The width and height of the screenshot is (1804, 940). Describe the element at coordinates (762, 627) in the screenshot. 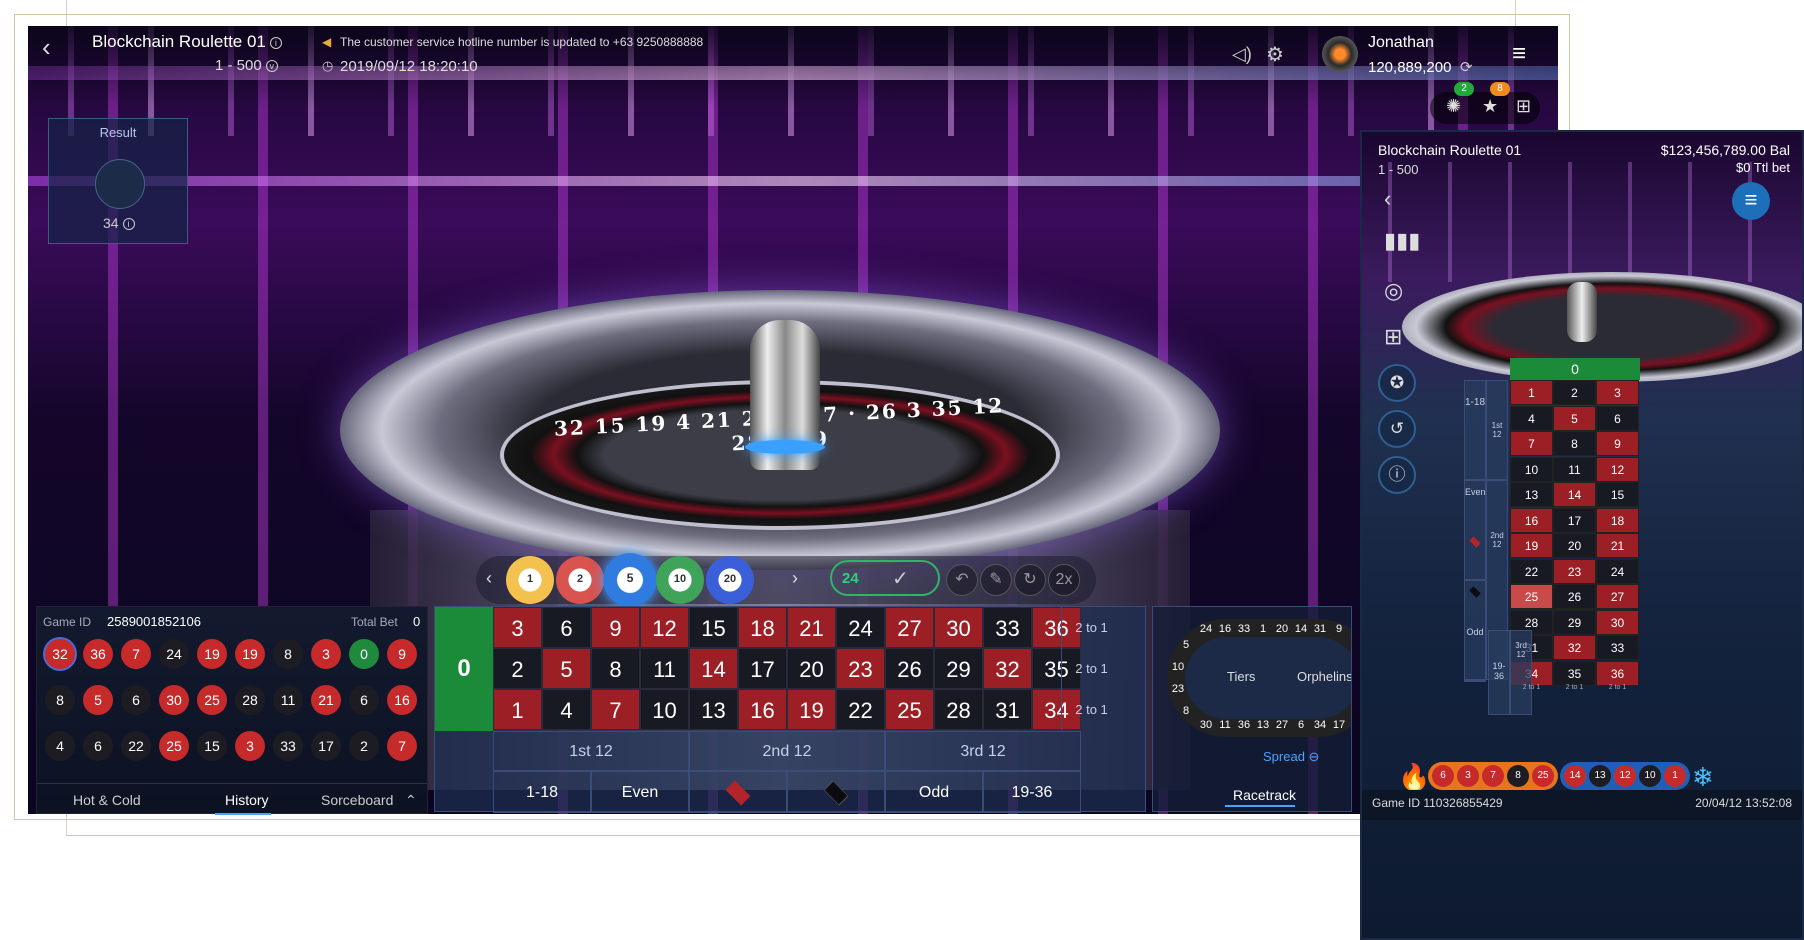

I see `bet-number-18: 18` at that location.